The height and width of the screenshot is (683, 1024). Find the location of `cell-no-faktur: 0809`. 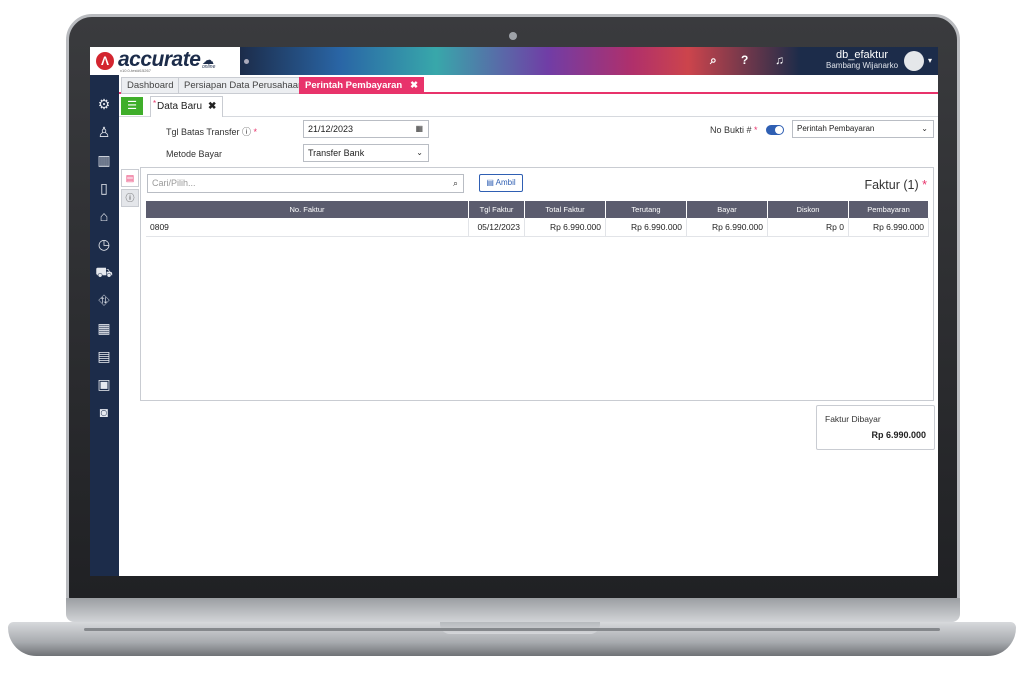

cell-no-faktur: 0809 is located at coordinates (307, 227).